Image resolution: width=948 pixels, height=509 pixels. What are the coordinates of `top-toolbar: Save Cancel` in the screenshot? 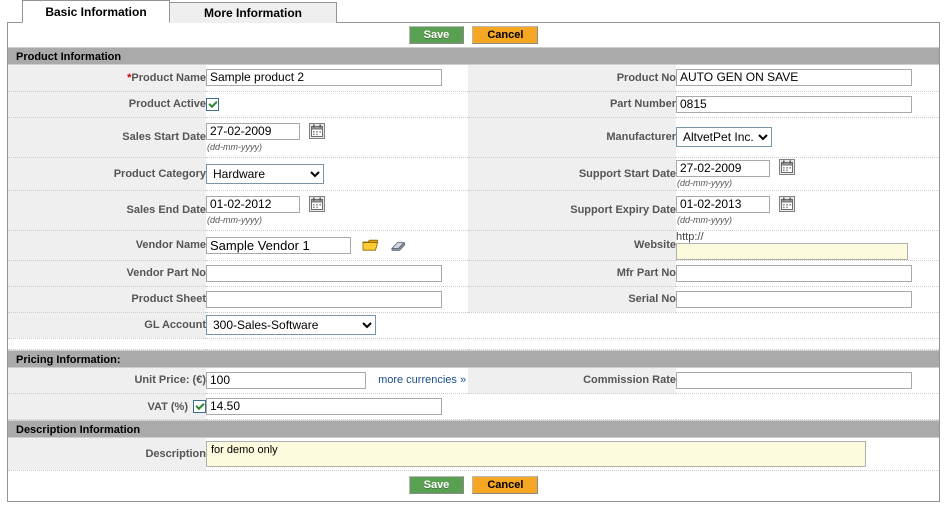 It's located at (473, 35).